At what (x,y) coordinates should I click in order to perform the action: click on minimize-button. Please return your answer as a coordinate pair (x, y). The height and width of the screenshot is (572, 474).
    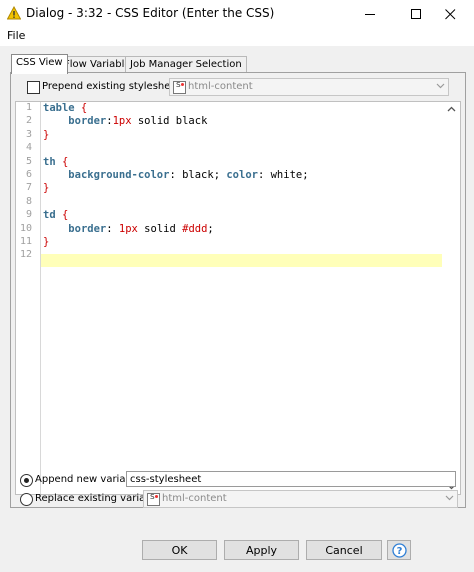
    Looking at the image, I should click on (371, 14).